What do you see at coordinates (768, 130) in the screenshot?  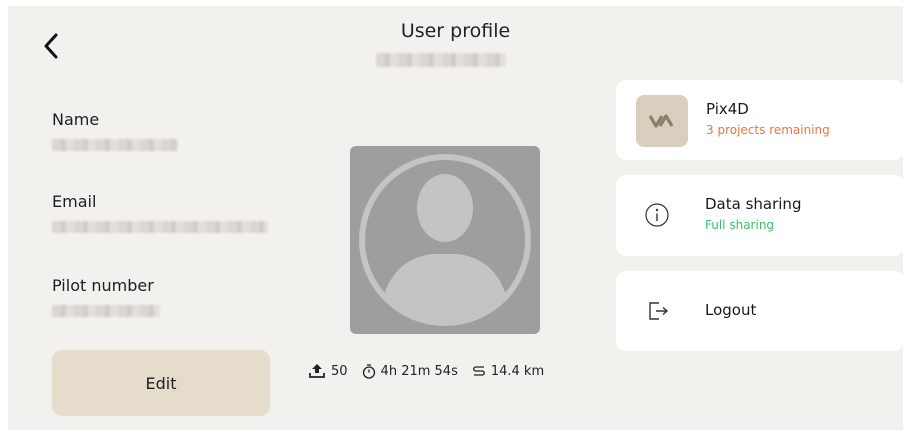 I see `pix4d-projects-remaining: 3 projects remaining` at bounding box center [768, 130].